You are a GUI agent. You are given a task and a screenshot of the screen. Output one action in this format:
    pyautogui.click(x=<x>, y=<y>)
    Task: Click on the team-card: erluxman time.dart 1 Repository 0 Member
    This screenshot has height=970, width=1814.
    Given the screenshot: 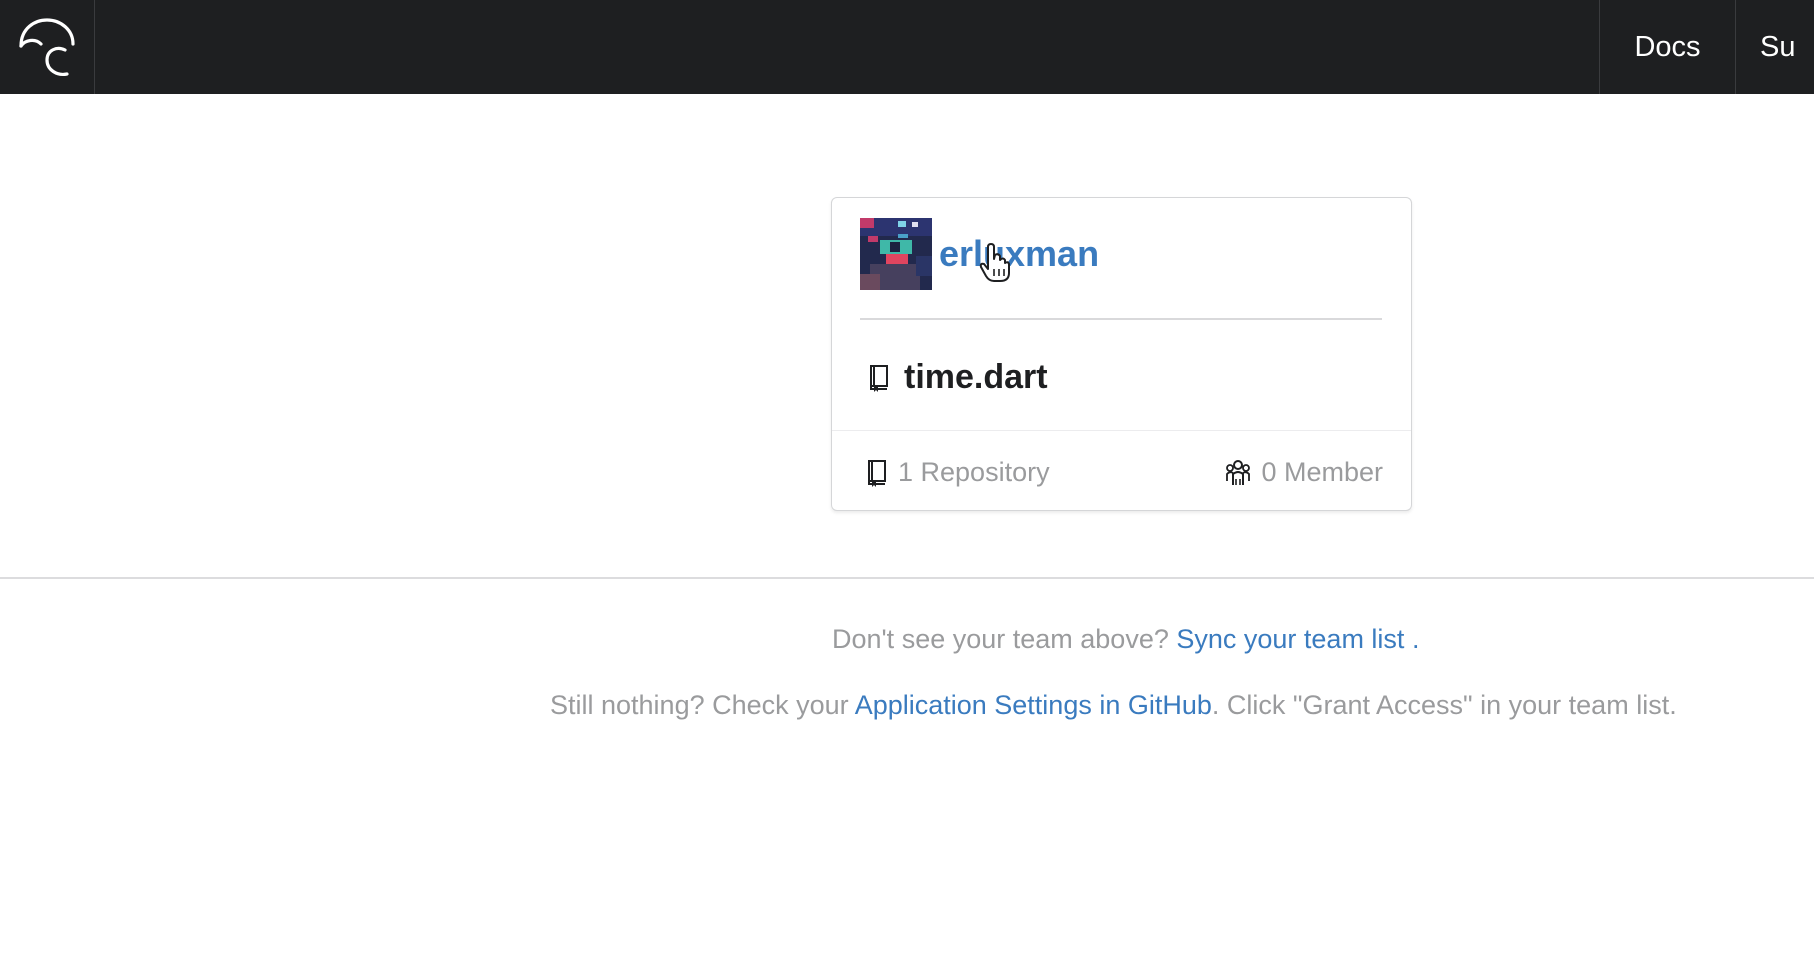 What is the action you would take?
    pyautogui.click(x=1121, y=354)
    